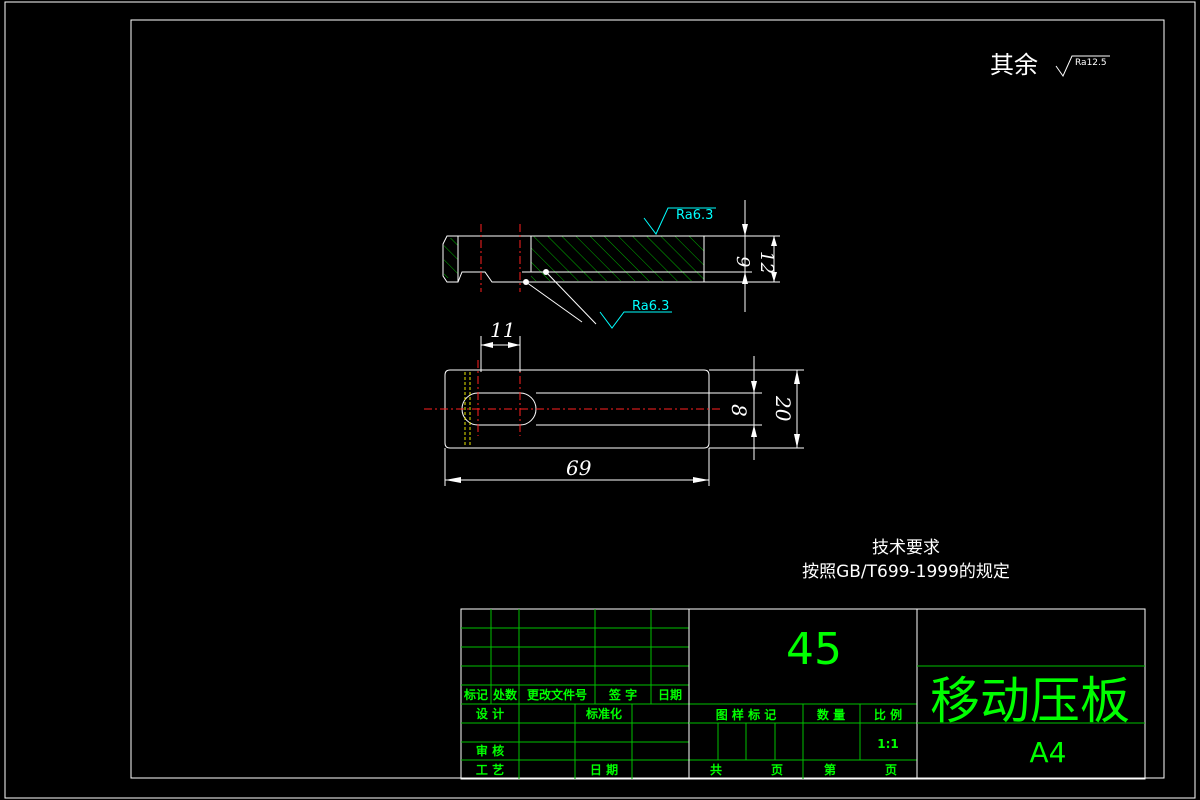 This screenshot has height=800, width=1200. Describe the element at coordinates (906, 548) in the screenshot. I see `notes-title: 技术要求` at that location.